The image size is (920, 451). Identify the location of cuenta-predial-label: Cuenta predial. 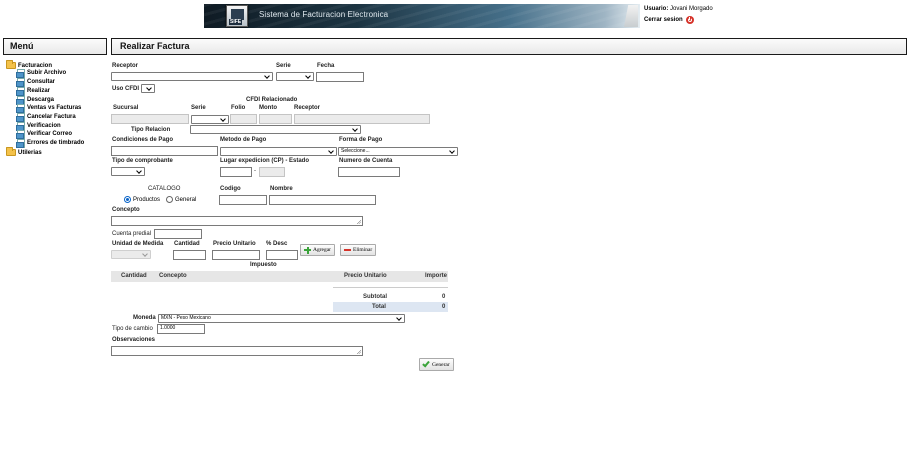
(132, 234).